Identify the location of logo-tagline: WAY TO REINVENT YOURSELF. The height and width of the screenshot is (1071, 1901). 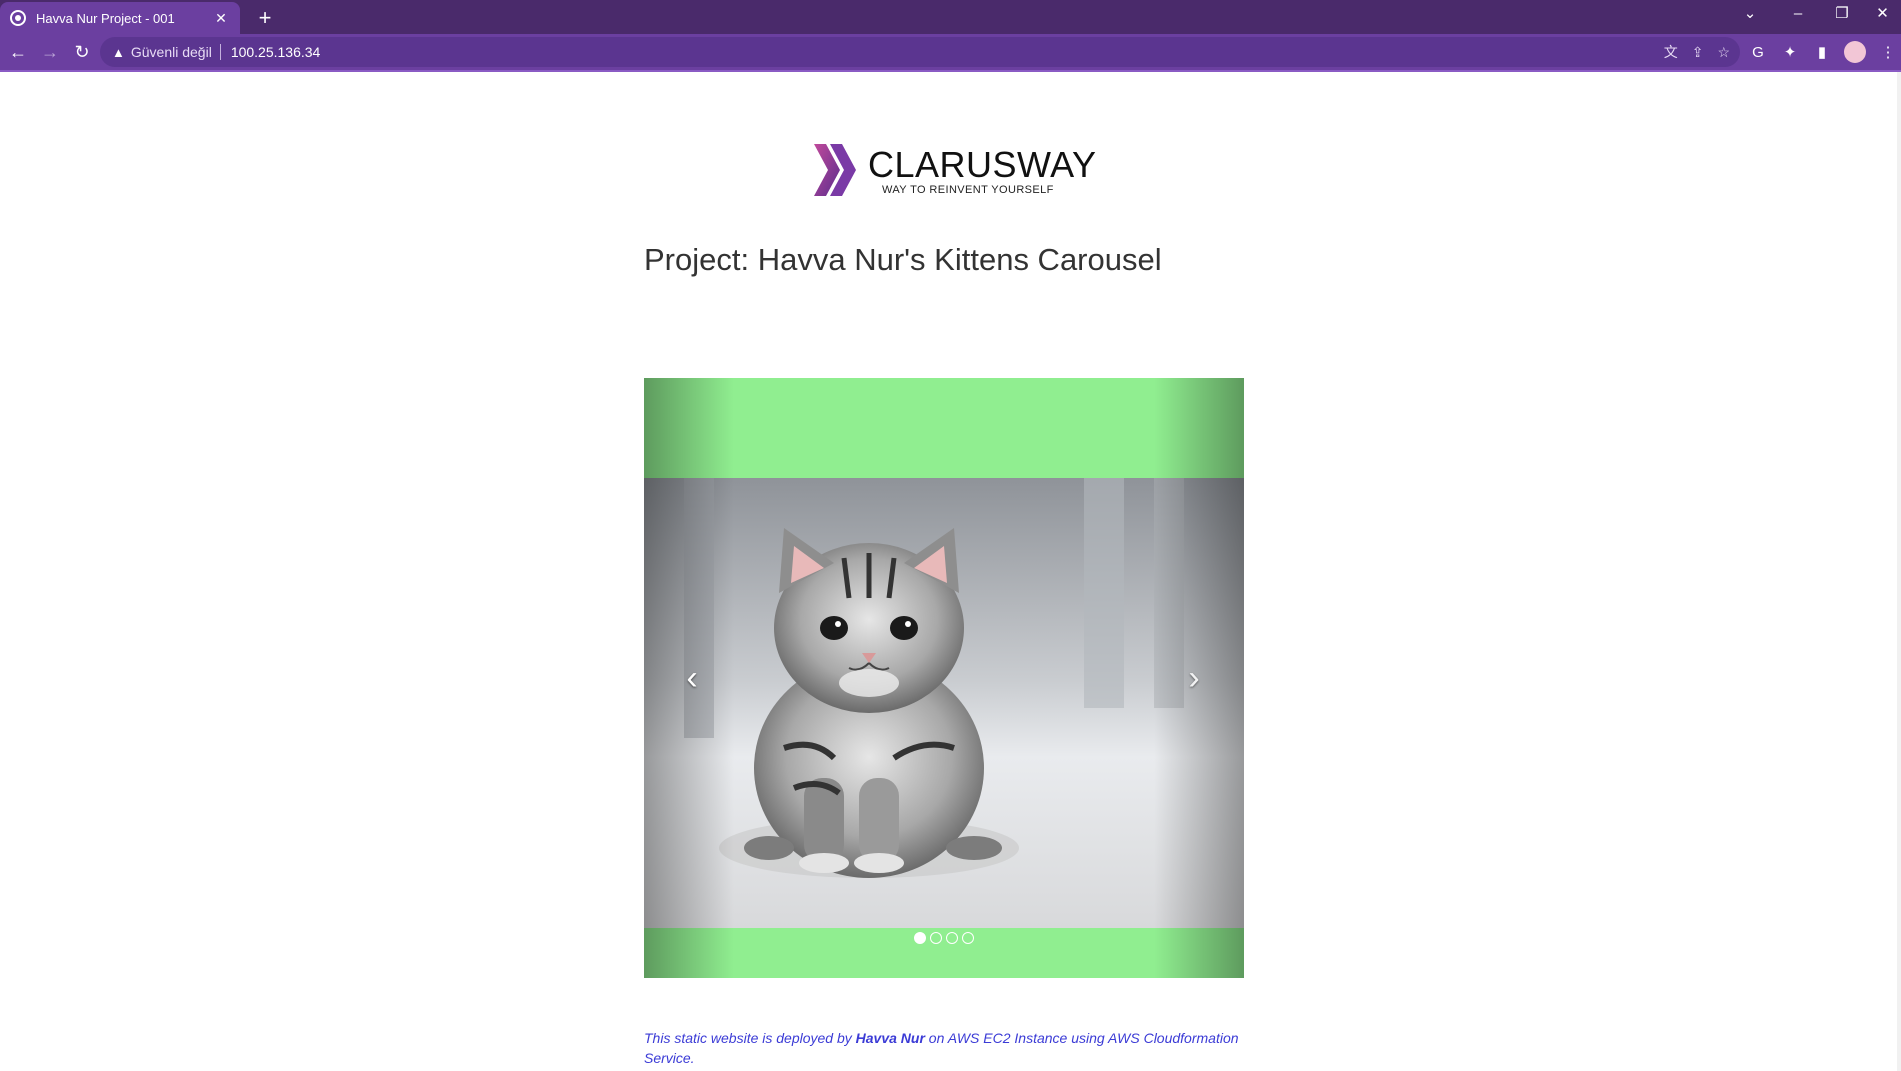
(968, 190).